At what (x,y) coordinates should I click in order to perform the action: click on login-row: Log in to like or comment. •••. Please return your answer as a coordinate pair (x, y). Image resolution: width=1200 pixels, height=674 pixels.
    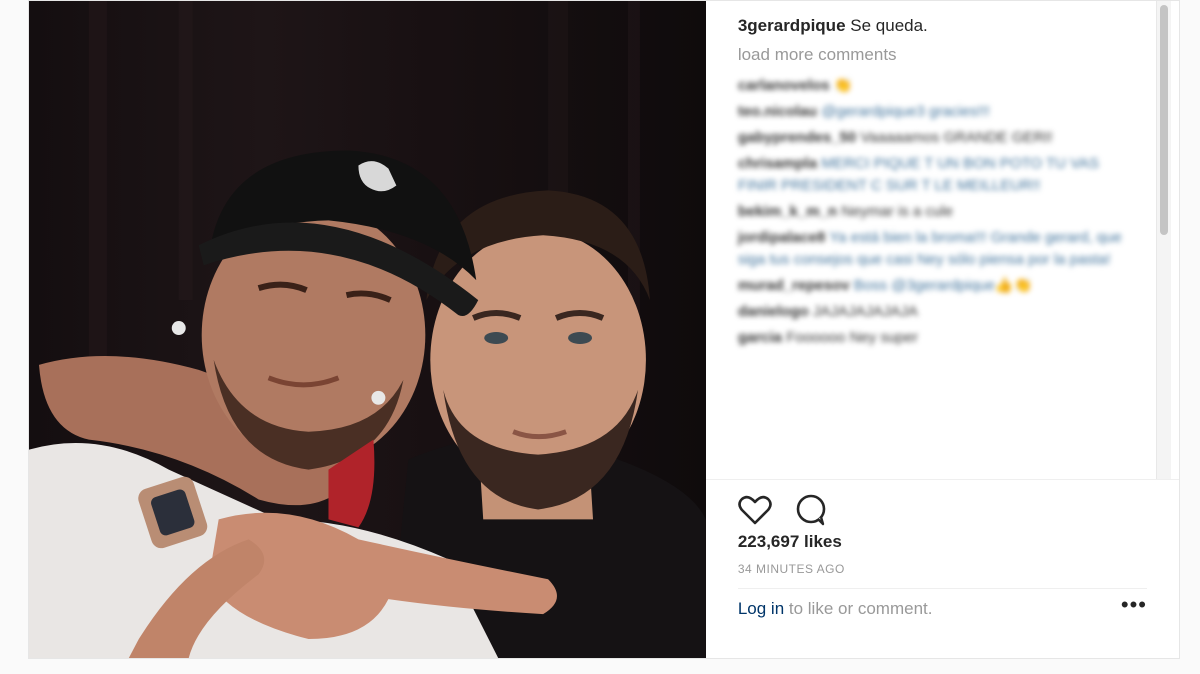
    Looking at the image, I should click on (942, 604).